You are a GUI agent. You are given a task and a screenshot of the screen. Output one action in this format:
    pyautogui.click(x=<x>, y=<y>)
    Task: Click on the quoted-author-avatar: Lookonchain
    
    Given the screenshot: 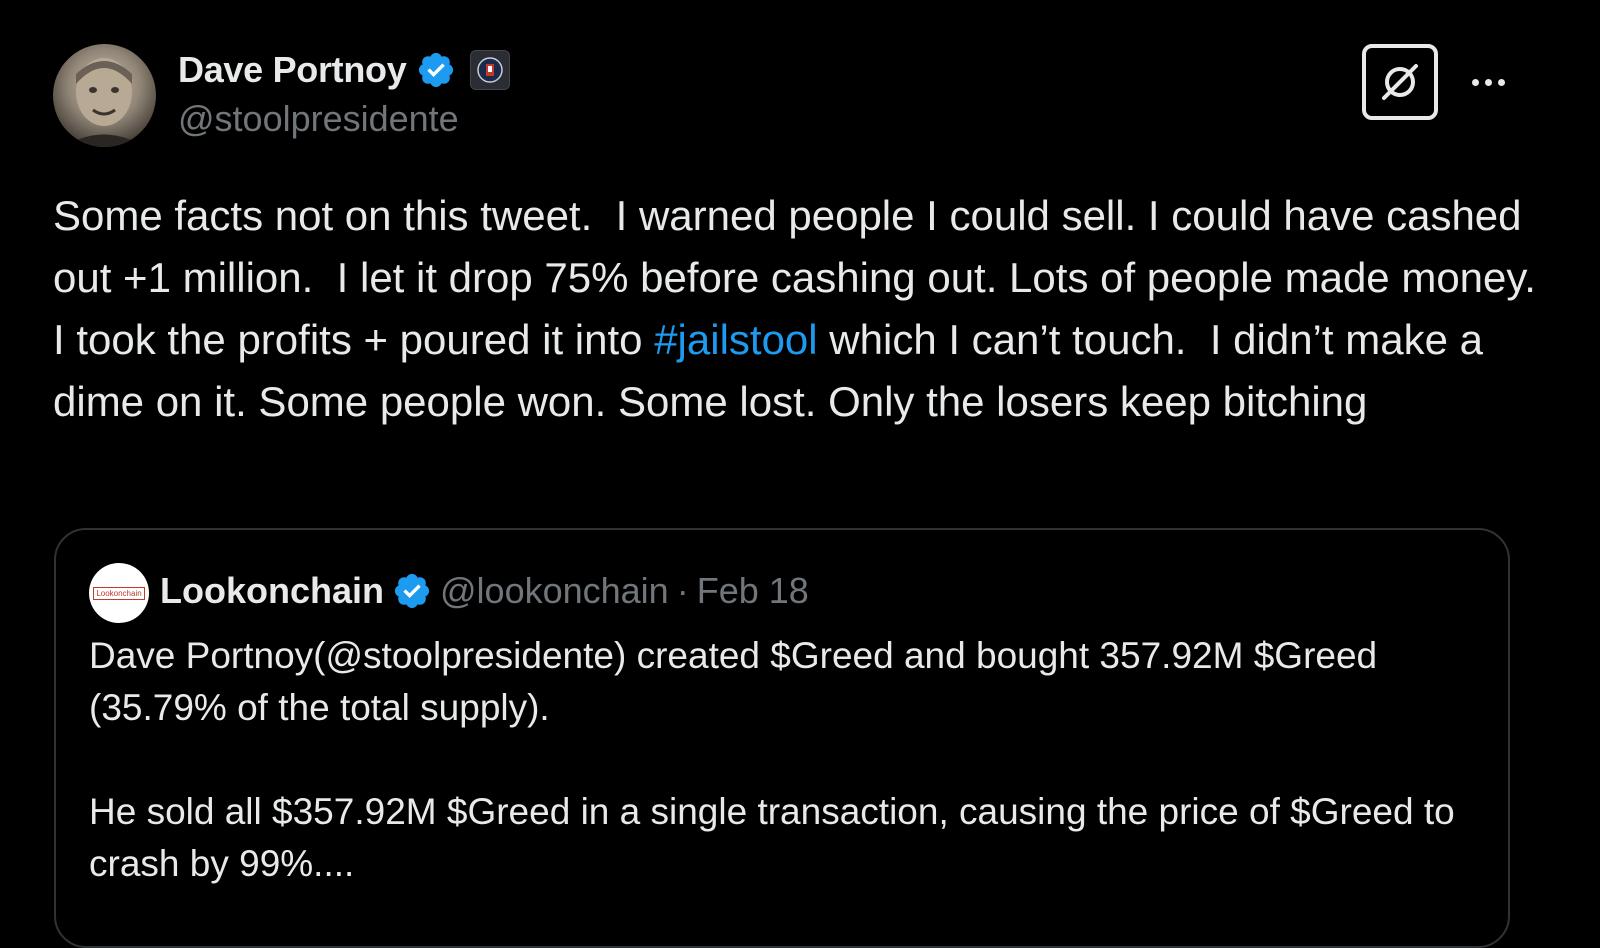 What is the action you would take?
    pyautogui.click(x=119, y=593)
    